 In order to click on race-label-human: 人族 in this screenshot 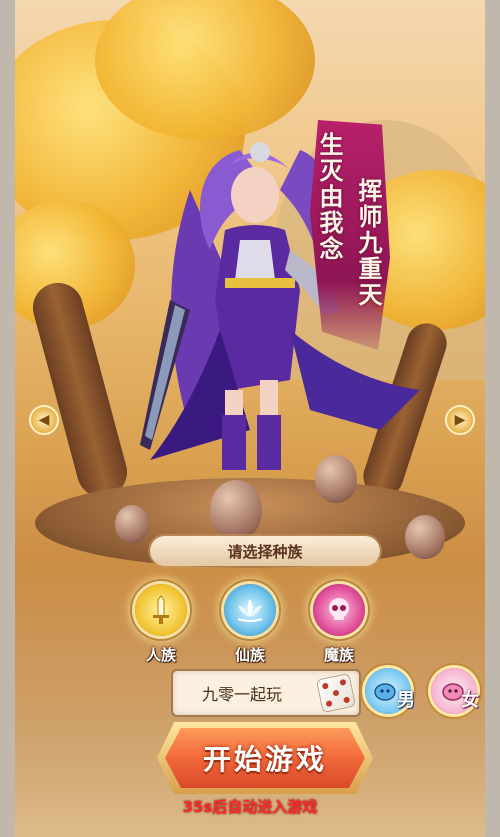, I will do `click(160, 655)`.